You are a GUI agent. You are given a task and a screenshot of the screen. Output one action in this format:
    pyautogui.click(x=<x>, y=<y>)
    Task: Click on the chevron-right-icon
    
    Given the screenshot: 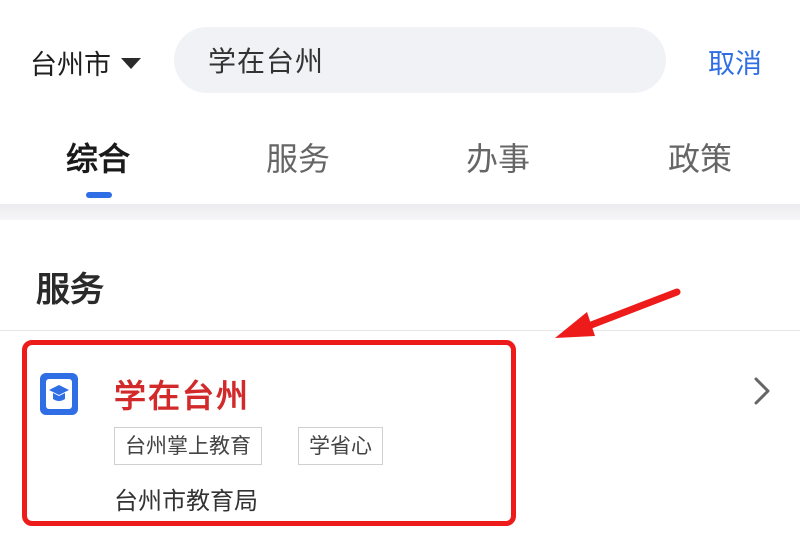 What is the action you would take?
    pyautogui.click(x=762, y=391)
    